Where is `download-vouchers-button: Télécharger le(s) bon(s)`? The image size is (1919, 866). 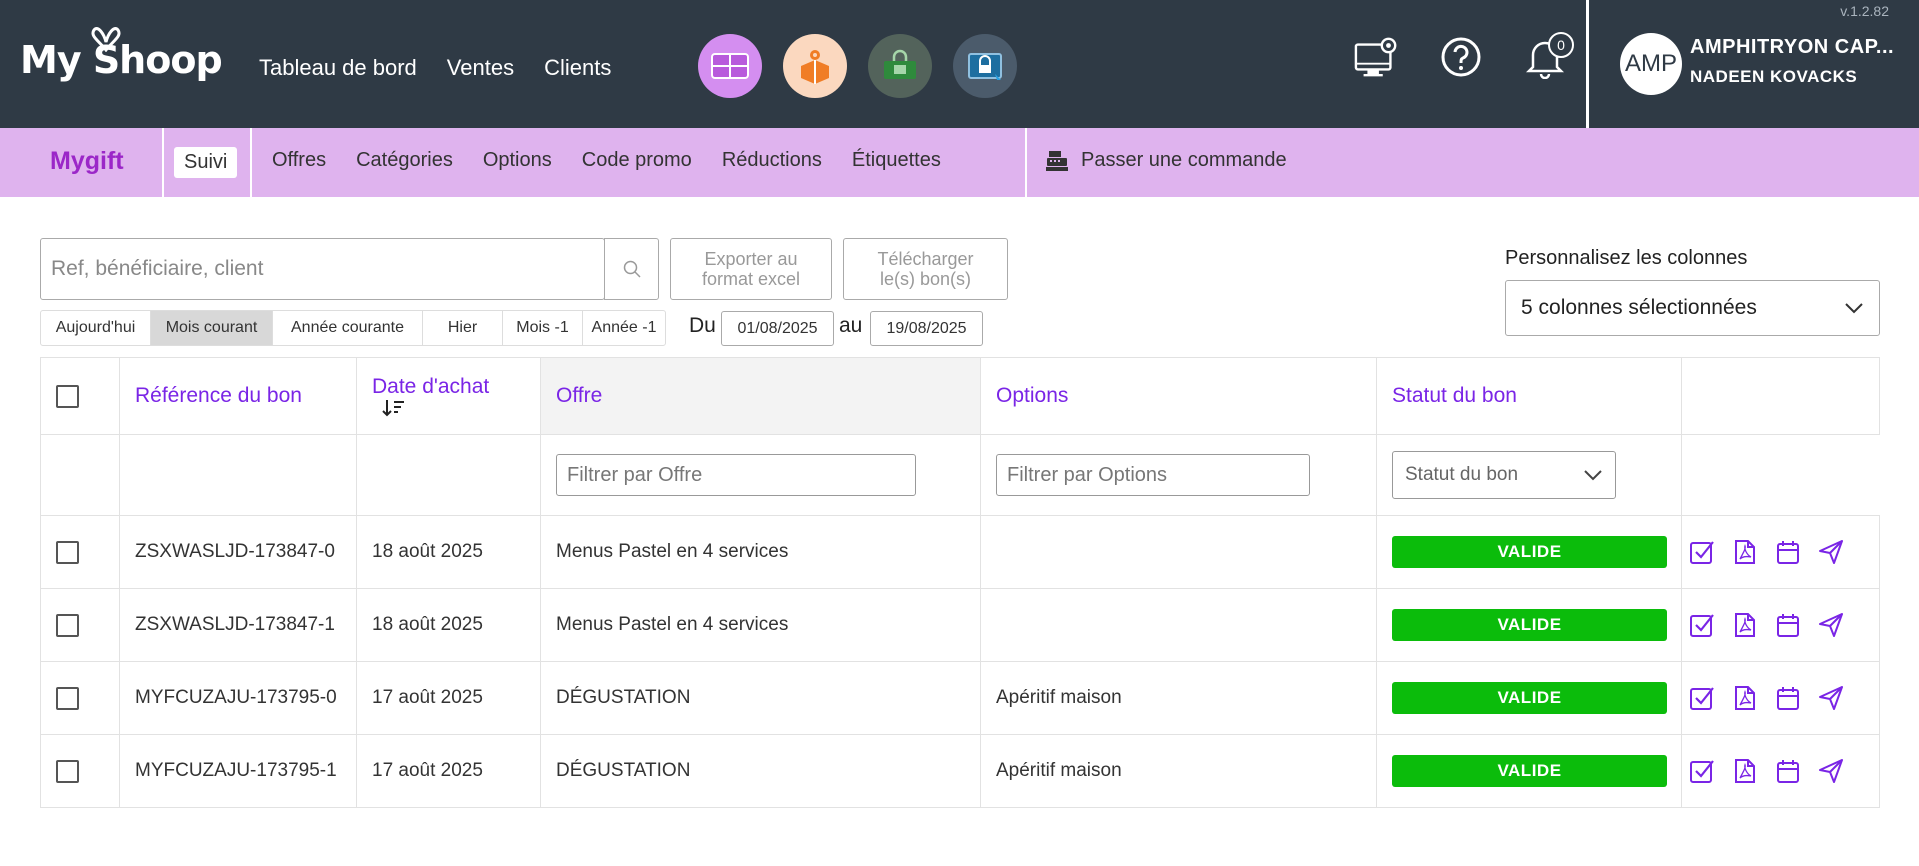 download-vouchers-button: Télécharger le(s) bon(s) is located at coordinates (925, 269).